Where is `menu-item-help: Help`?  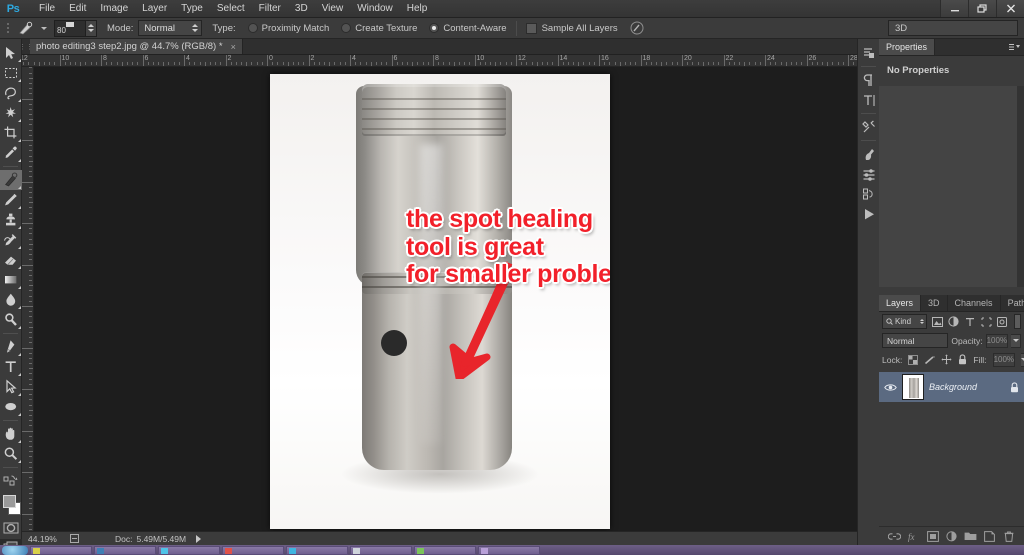
menu-item-help: Help is located at coordinates (417, 9).